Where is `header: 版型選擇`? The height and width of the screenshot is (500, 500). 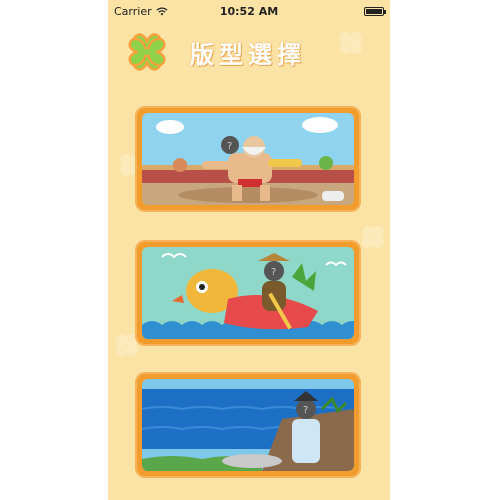
header: 版型選擇 is located at coordinates (214, 52).